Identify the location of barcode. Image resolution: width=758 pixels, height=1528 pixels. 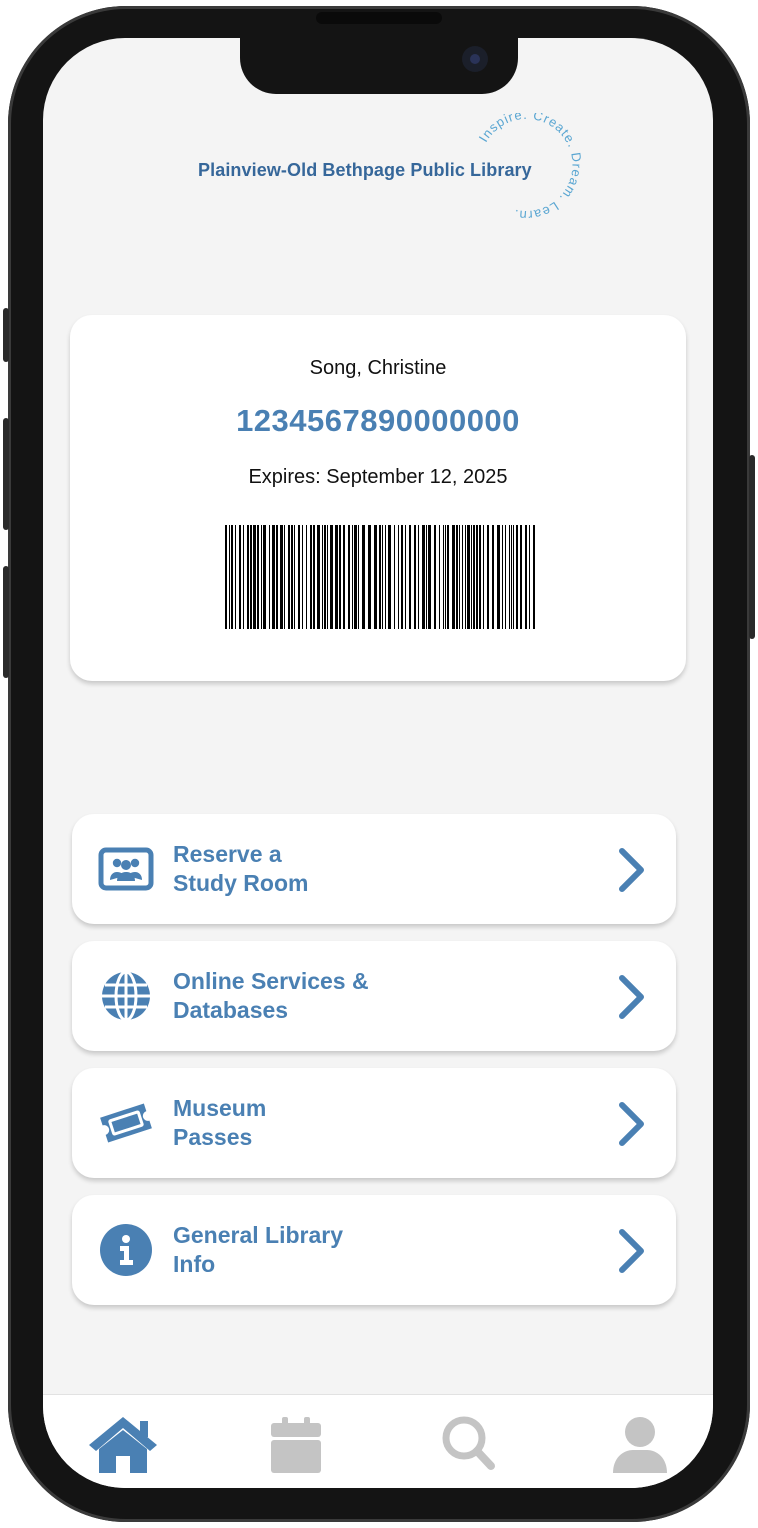
(380, 577).